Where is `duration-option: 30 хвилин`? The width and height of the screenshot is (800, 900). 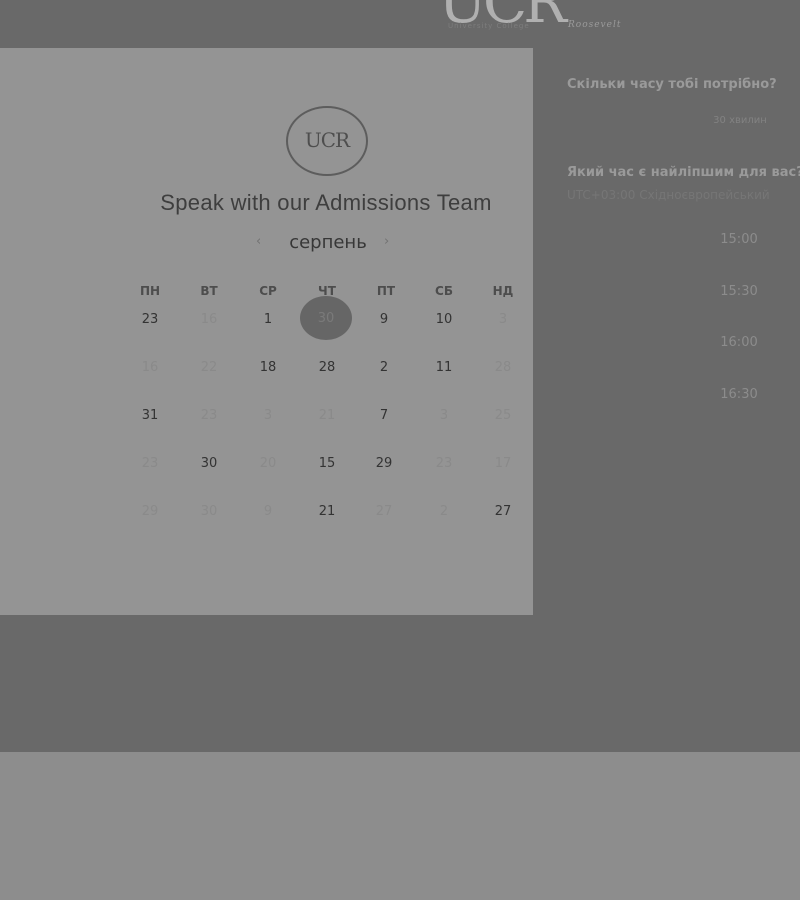
duration-option: 30 хвилин is located at coordinates (740, 120).